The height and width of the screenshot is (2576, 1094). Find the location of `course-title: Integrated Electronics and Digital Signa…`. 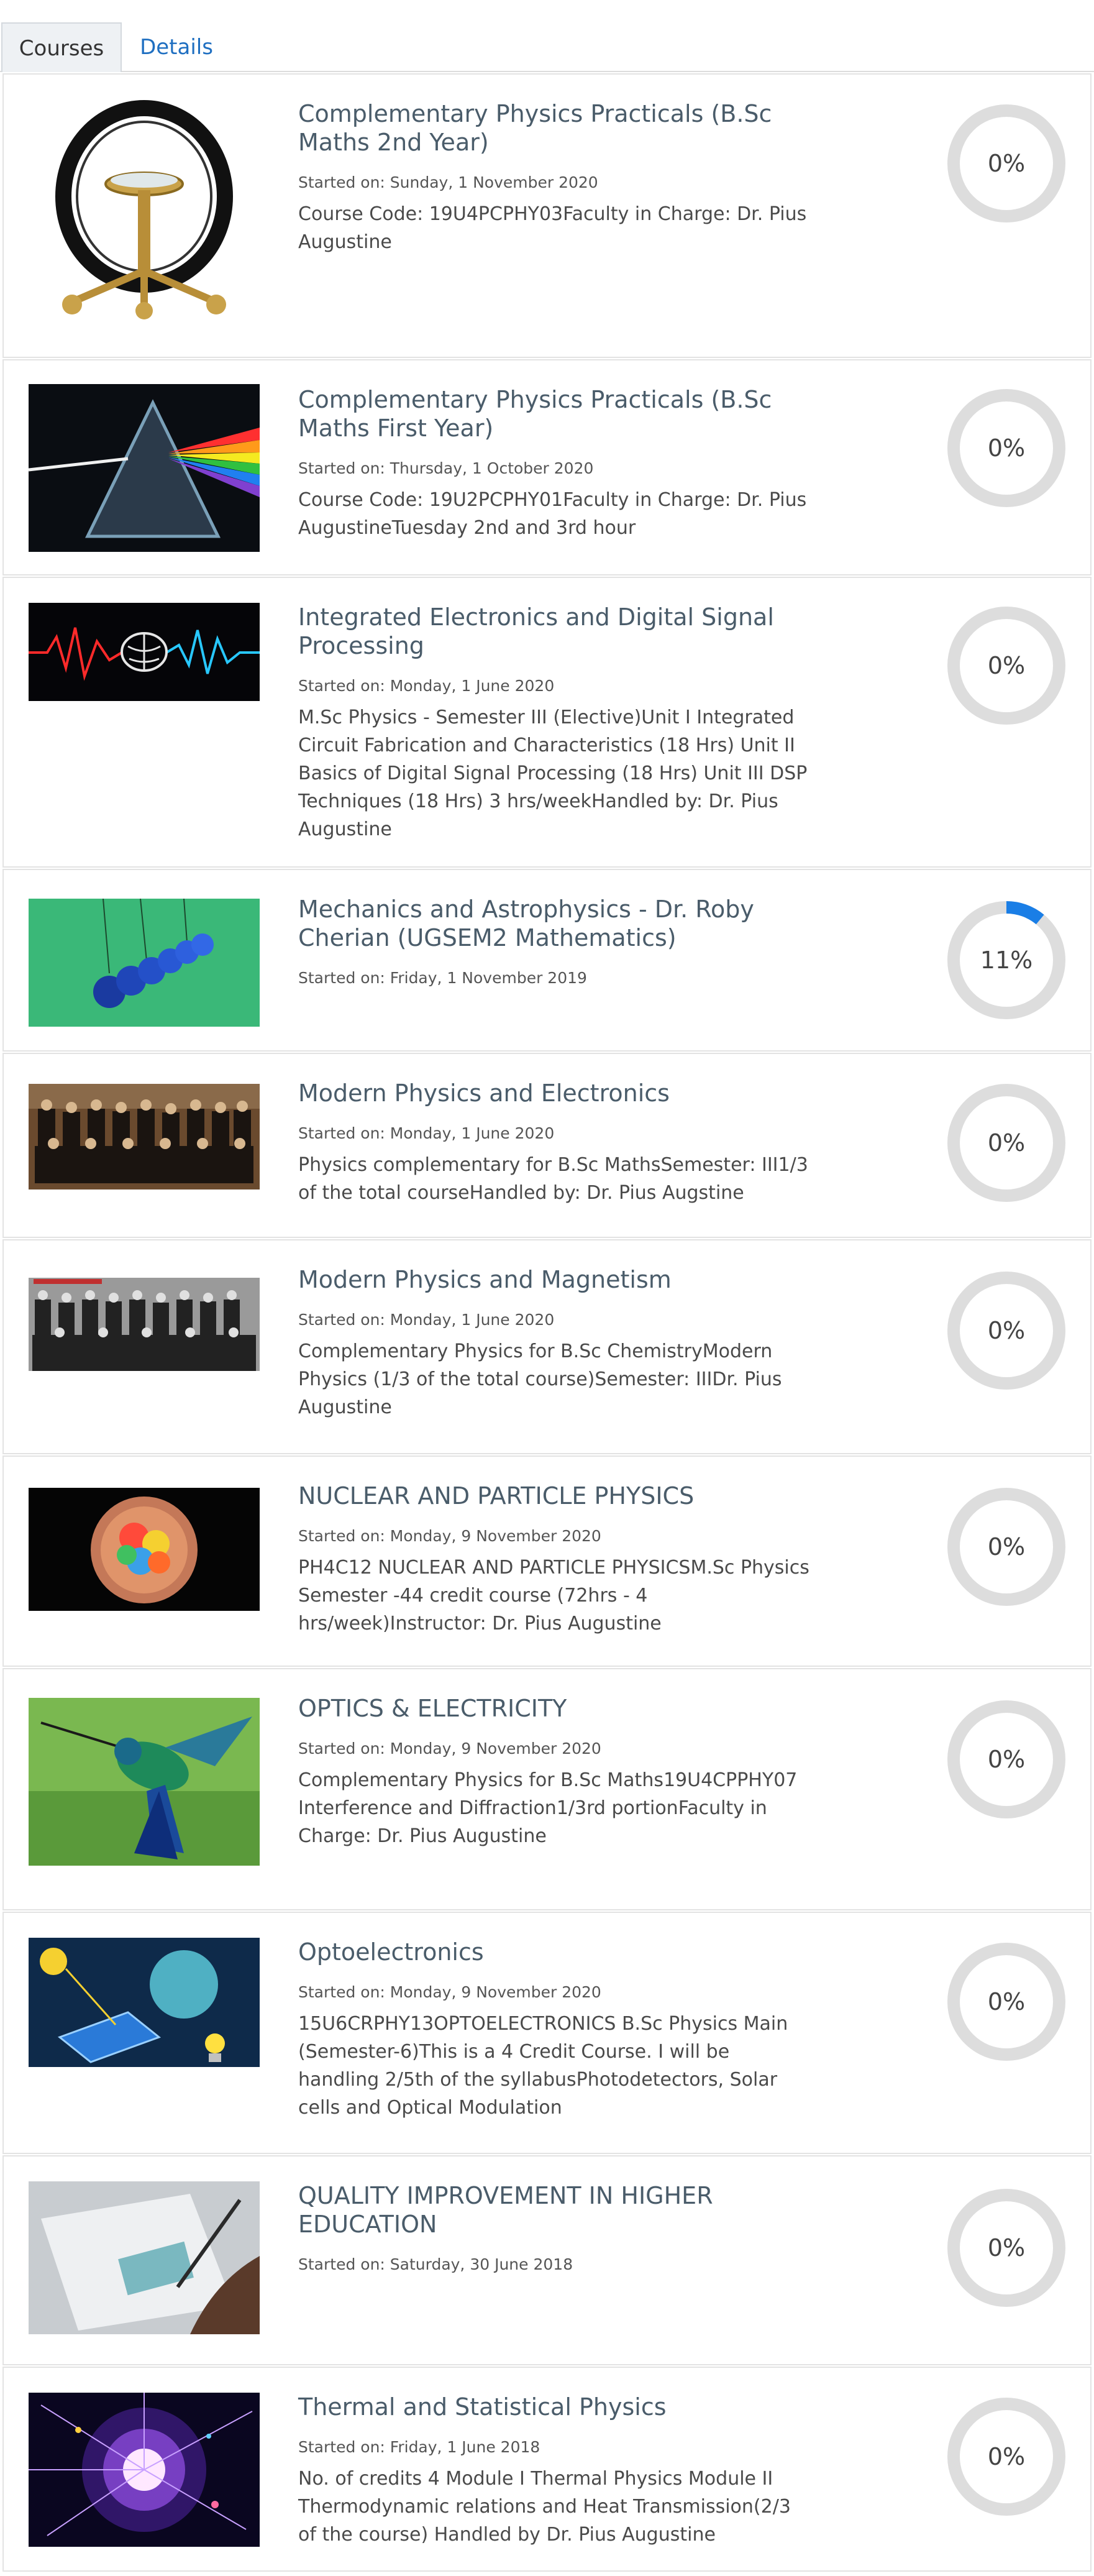

course-title: Integrated Electronics and Digital Signa… is located at coordinates (565, 631).